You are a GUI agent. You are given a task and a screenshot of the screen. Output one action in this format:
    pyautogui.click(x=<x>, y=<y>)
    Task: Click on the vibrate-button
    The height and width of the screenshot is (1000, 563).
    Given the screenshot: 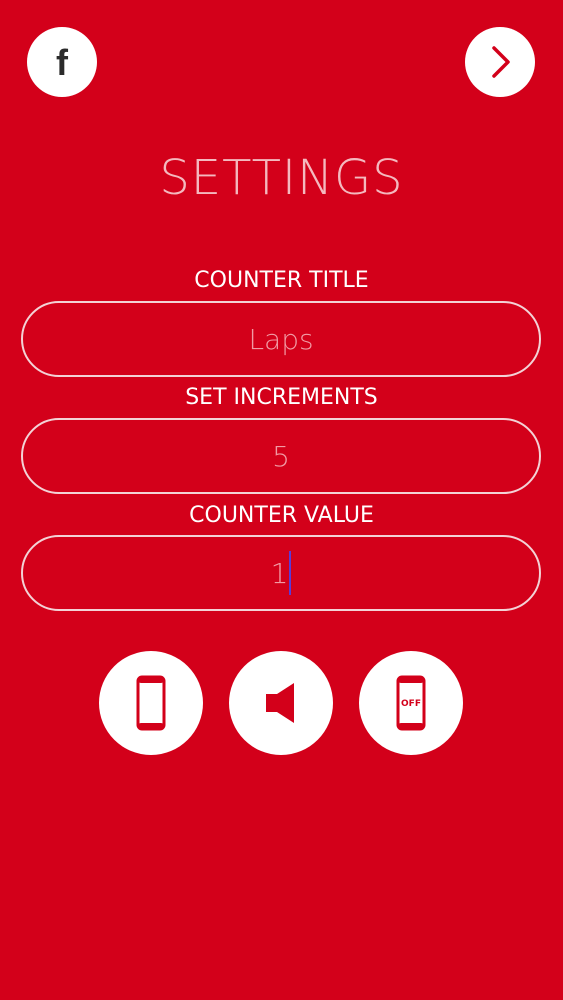 What is the action you would take?
    pyautogui.click(x=151, y=703)
    